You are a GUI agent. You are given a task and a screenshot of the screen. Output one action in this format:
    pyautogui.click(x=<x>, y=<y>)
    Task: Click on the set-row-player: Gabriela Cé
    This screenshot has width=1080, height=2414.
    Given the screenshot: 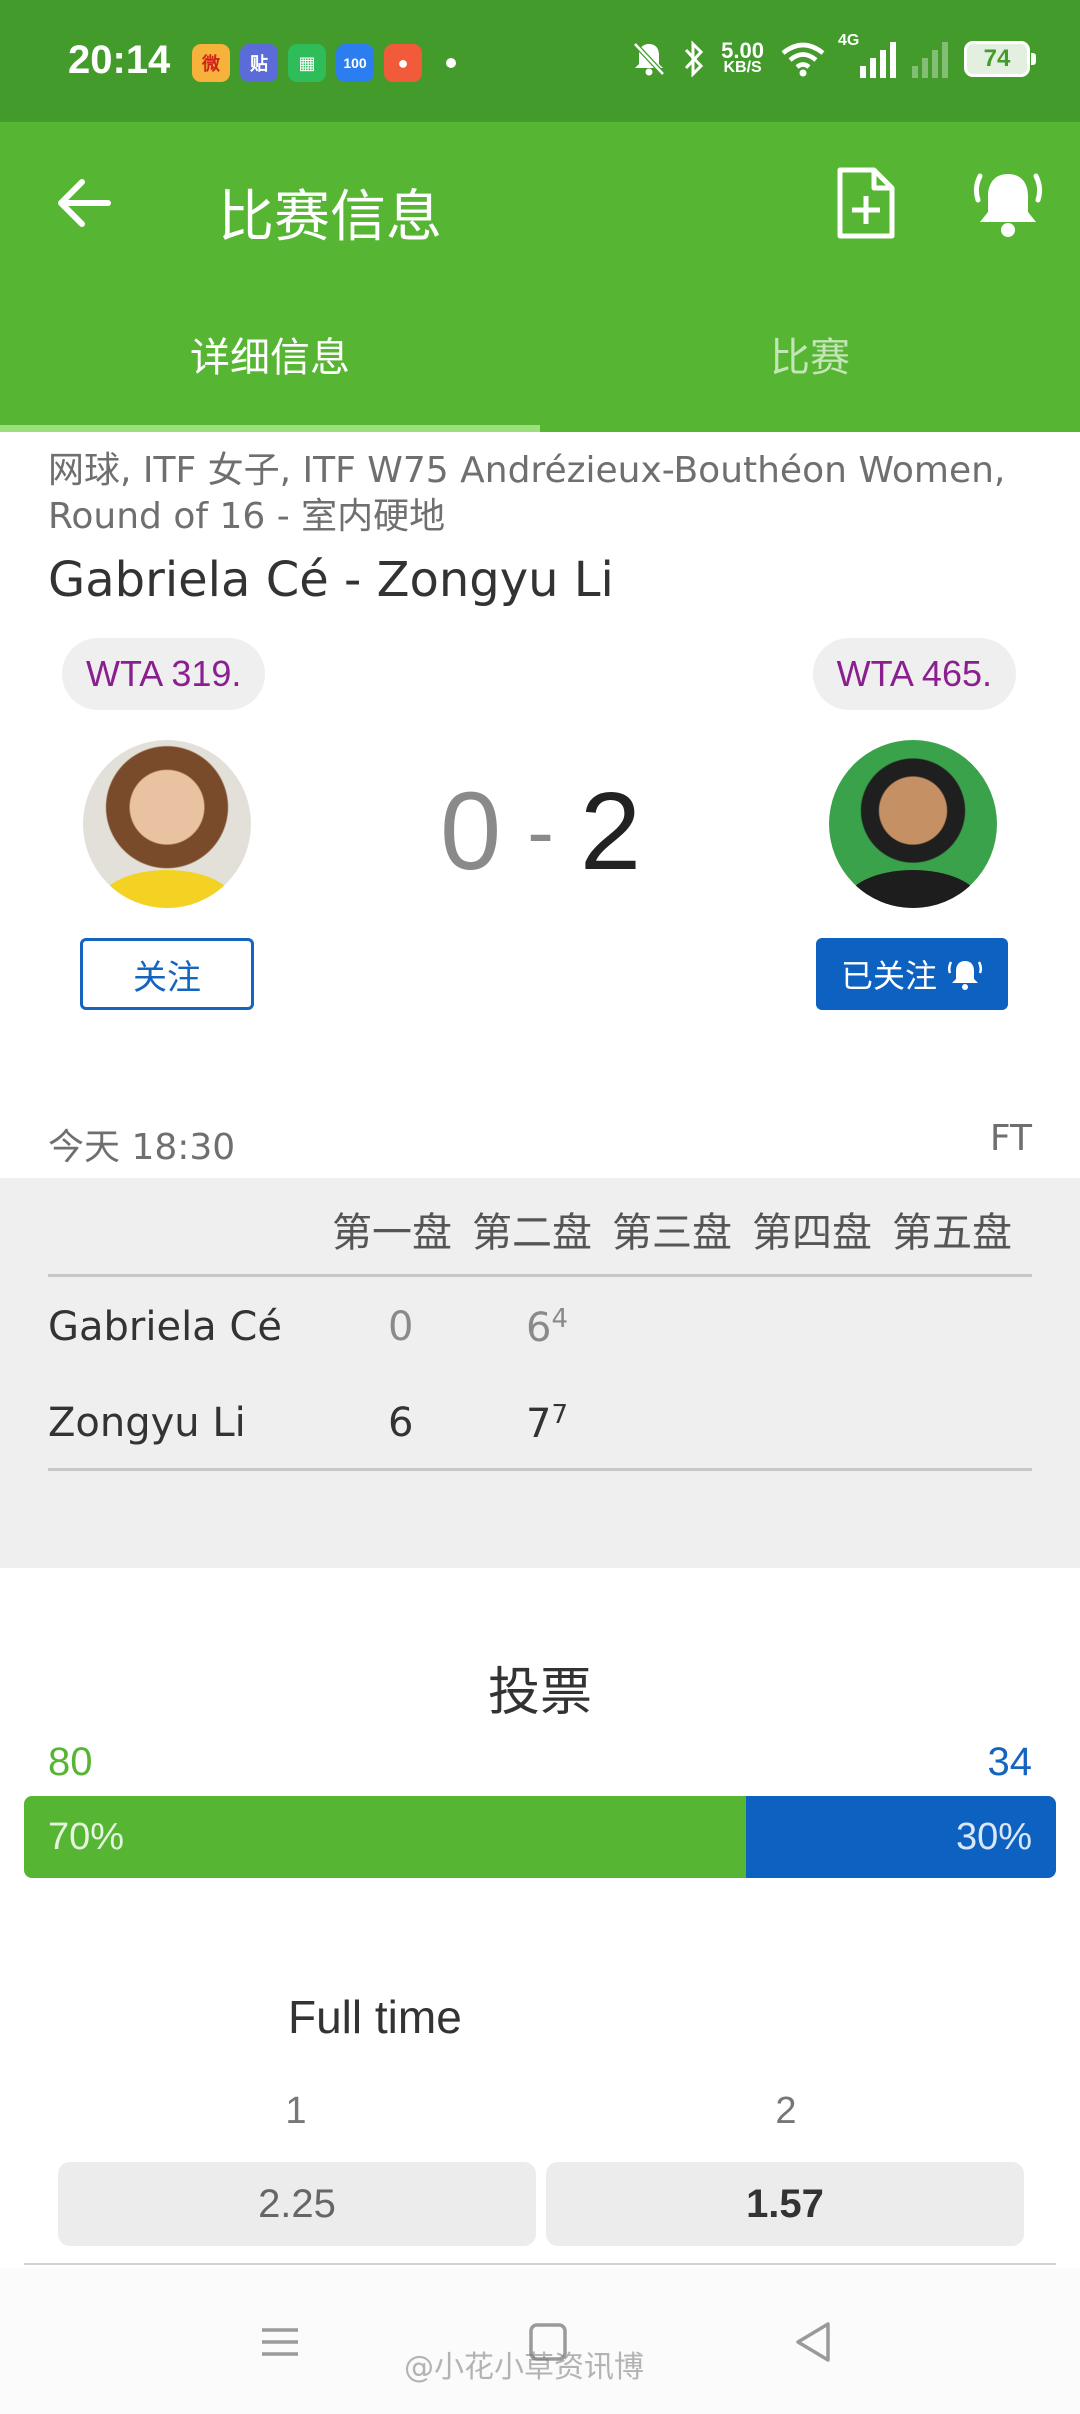 What is the action you would take?
    pyautogui.click(x=165, y=1327)
    